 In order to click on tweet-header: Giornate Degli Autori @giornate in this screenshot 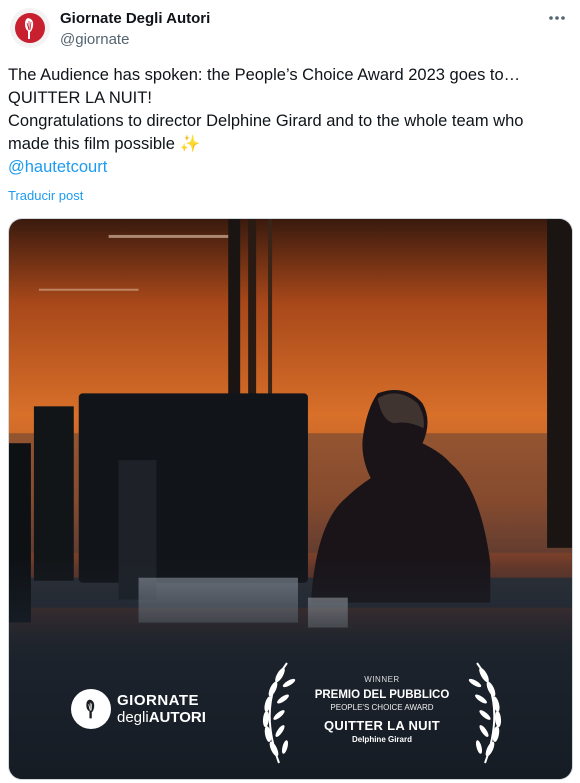, I will do `click(290, 28)`.